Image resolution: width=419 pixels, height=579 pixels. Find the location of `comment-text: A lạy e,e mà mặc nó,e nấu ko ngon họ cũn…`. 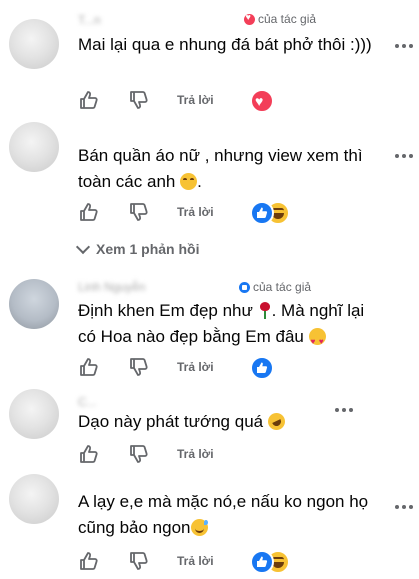

comment-text: A lạy e,e mà mặc nó,e nấu ko ngon họ cũn… is located at coordinates (223, 514).